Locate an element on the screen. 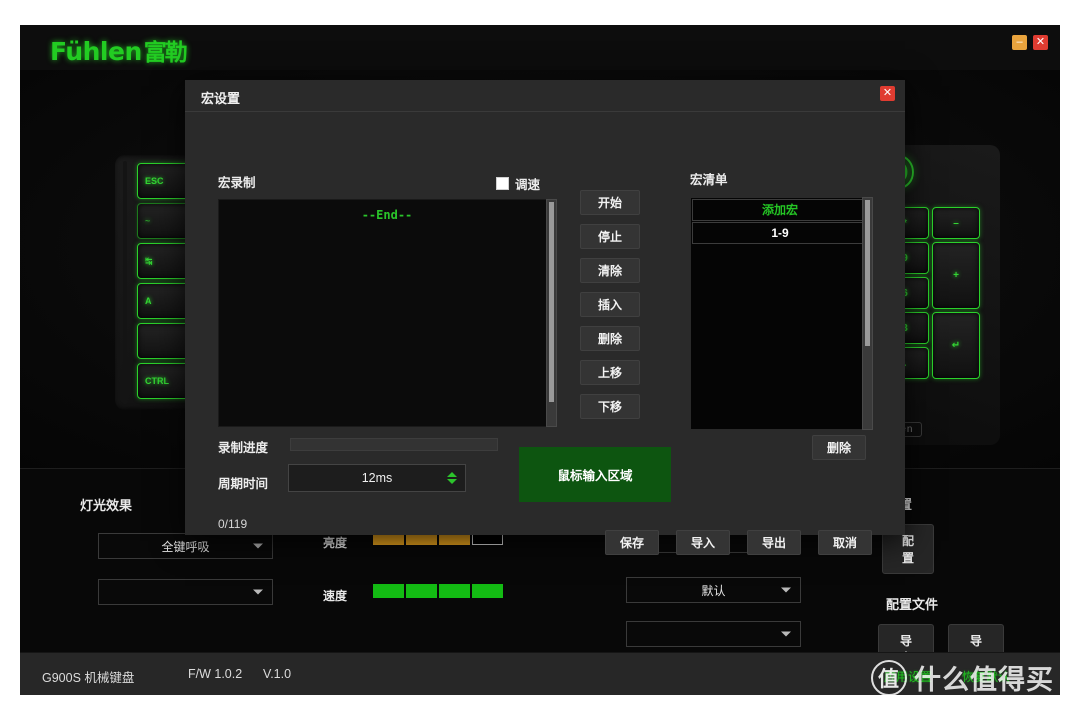  record-progress-bar is located at coordinates (394, 444).